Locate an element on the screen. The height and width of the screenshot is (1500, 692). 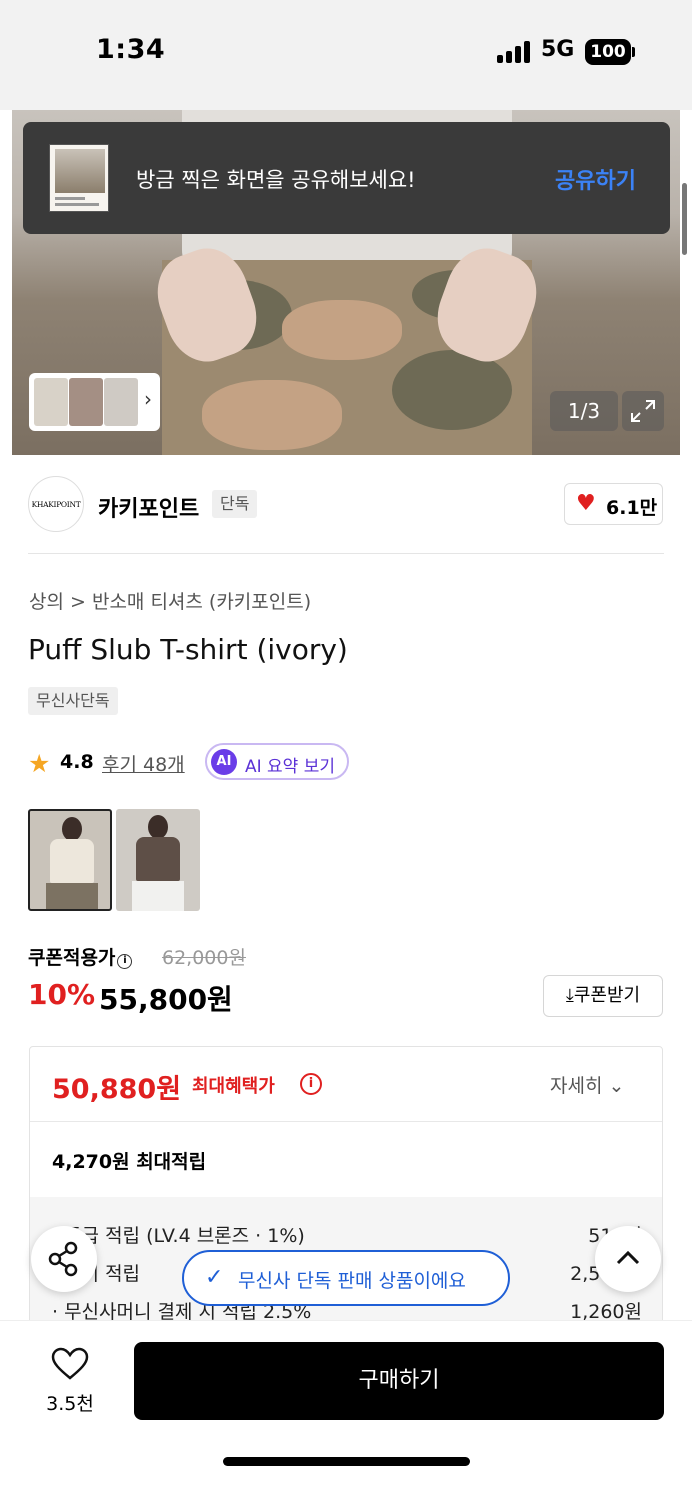
ai-icon: AI is located at coordinates (224, 762).